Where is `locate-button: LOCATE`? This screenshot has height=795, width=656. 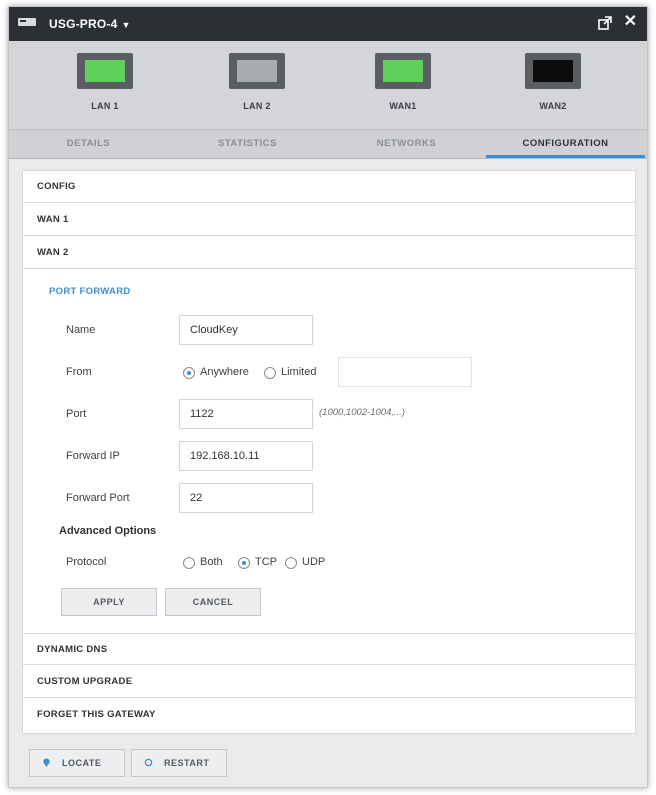 locate-button: LOCATE is located at coordinates (77, 763).